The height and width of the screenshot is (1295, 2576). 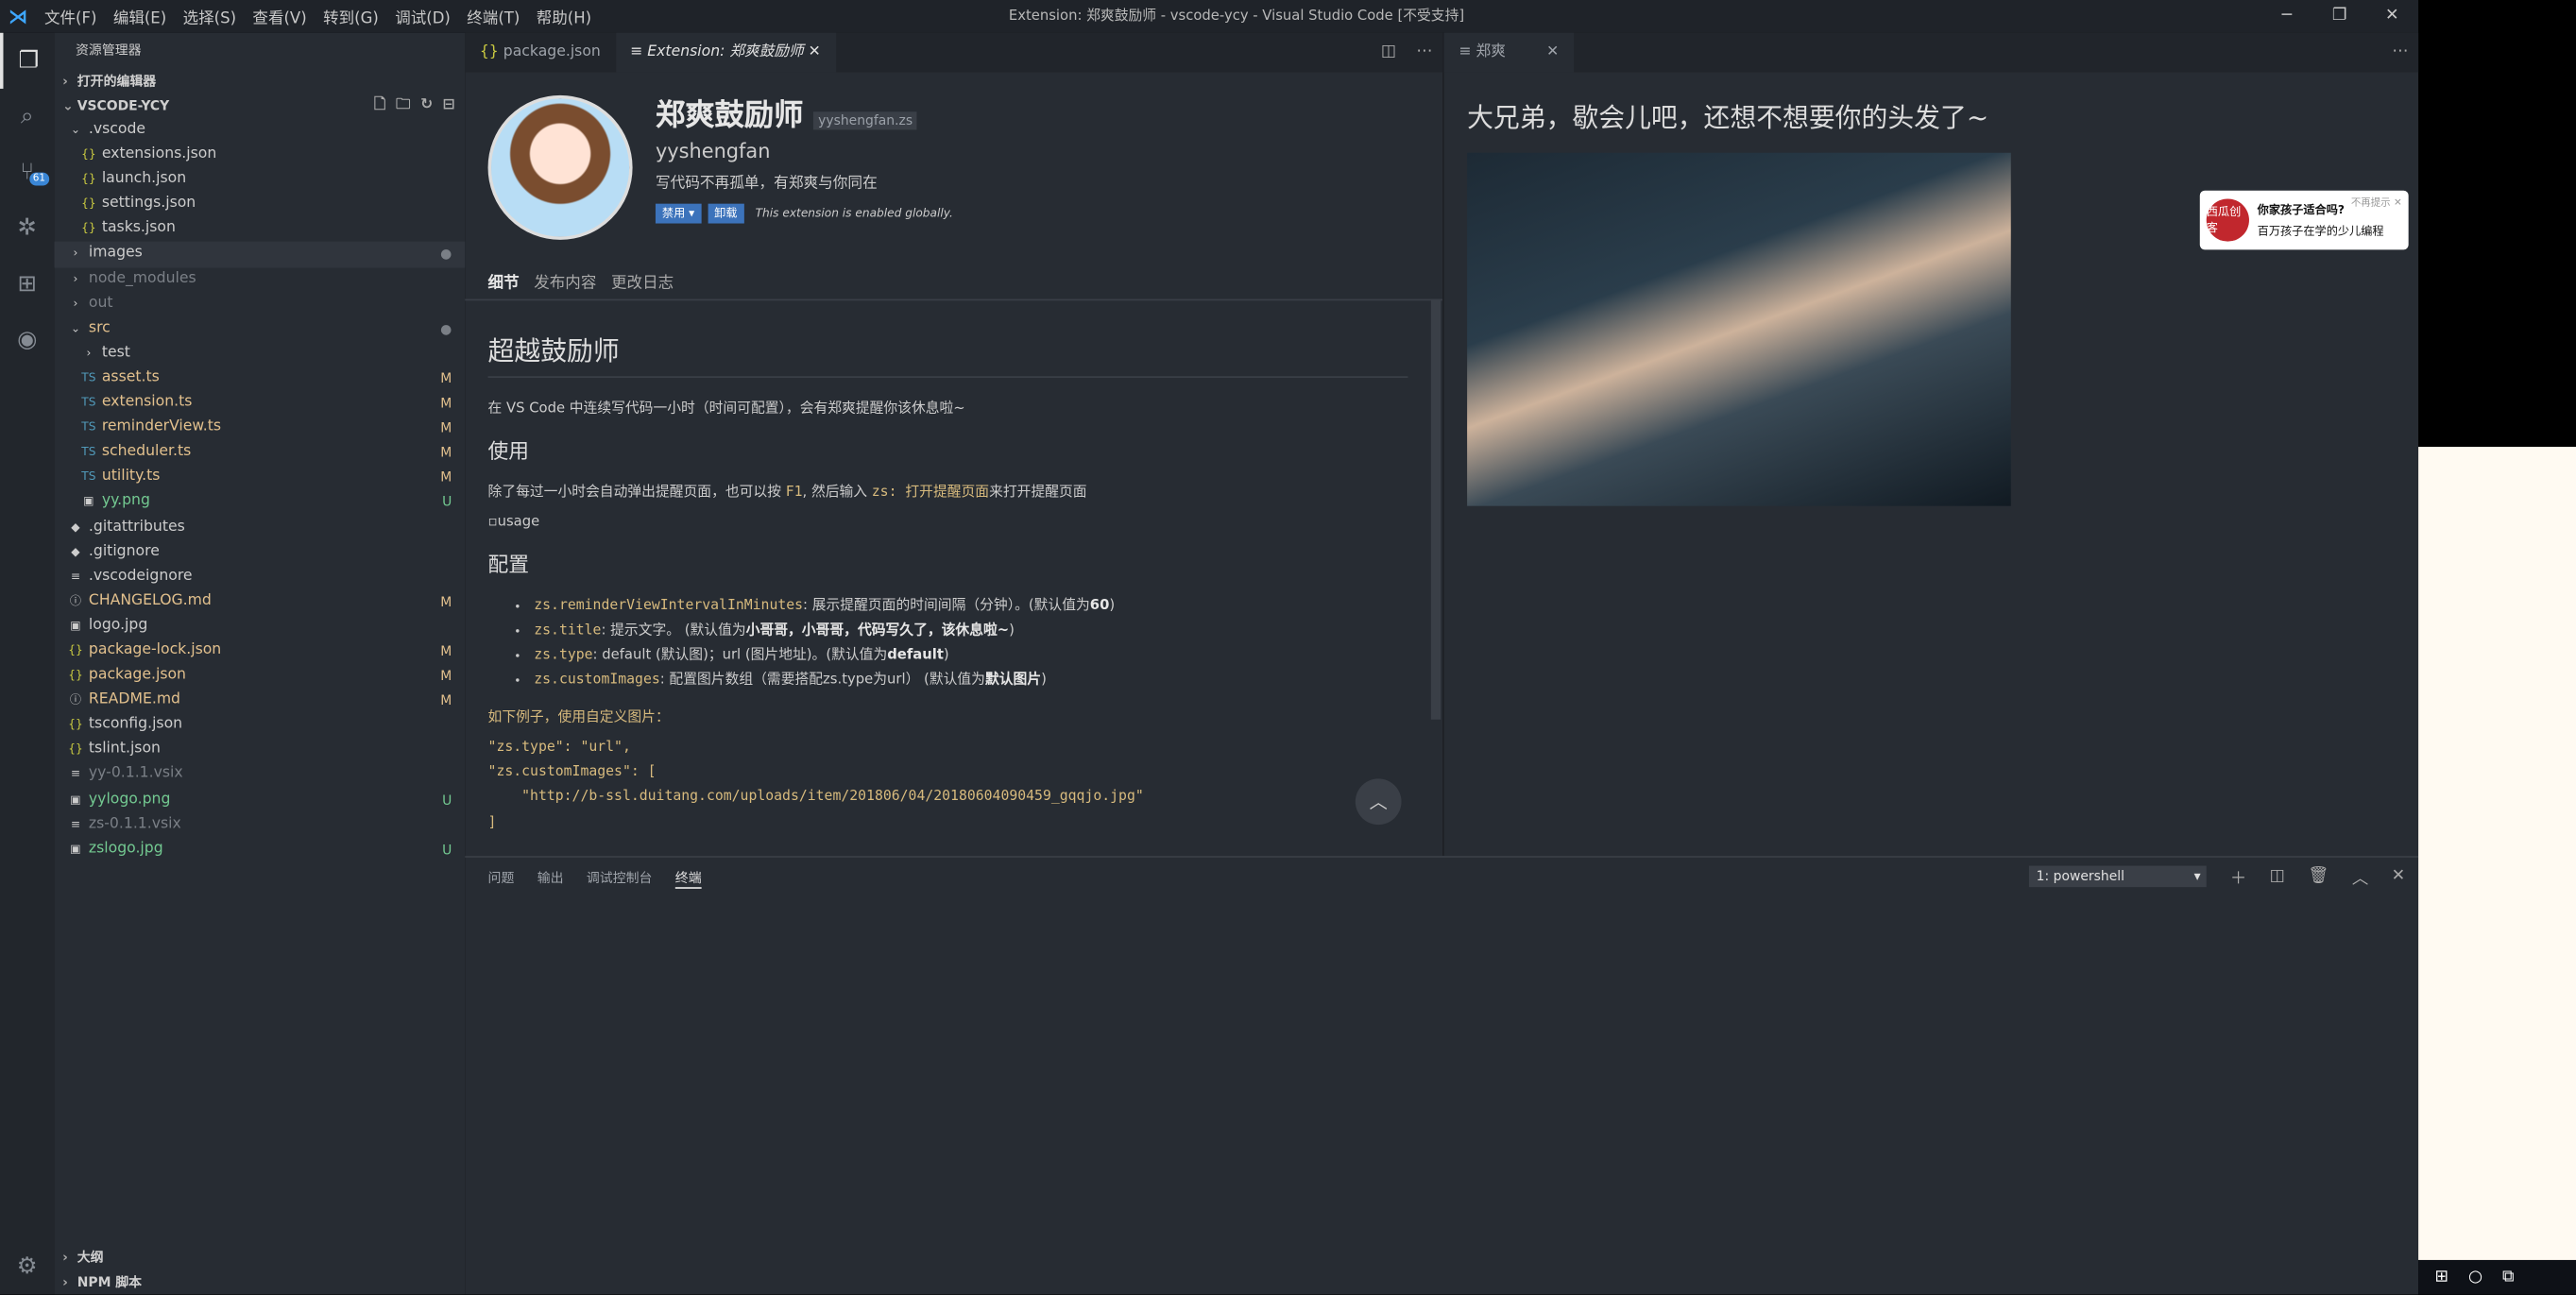 I want to click on reminder-title: 大兄弟，歇会儿吧，还想不想要你的头发了~, so click(x=1728, y=117).